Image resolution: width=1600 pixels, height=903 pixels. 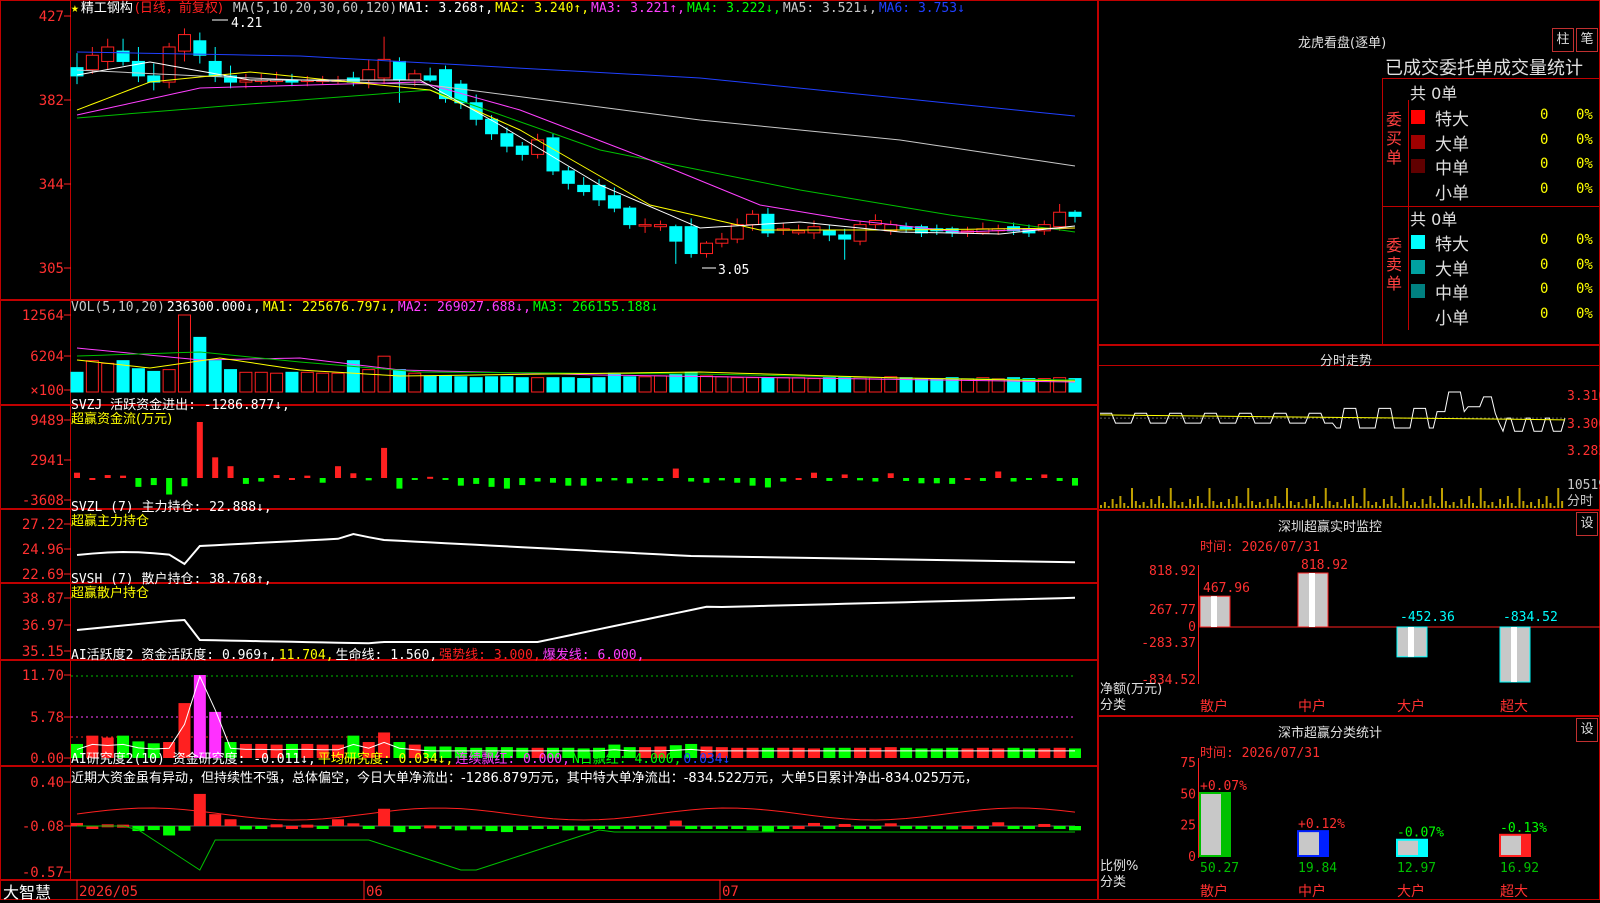 I want to click on svsh-subtitle: 超赢散户持仓, so click(x=110, y=593).